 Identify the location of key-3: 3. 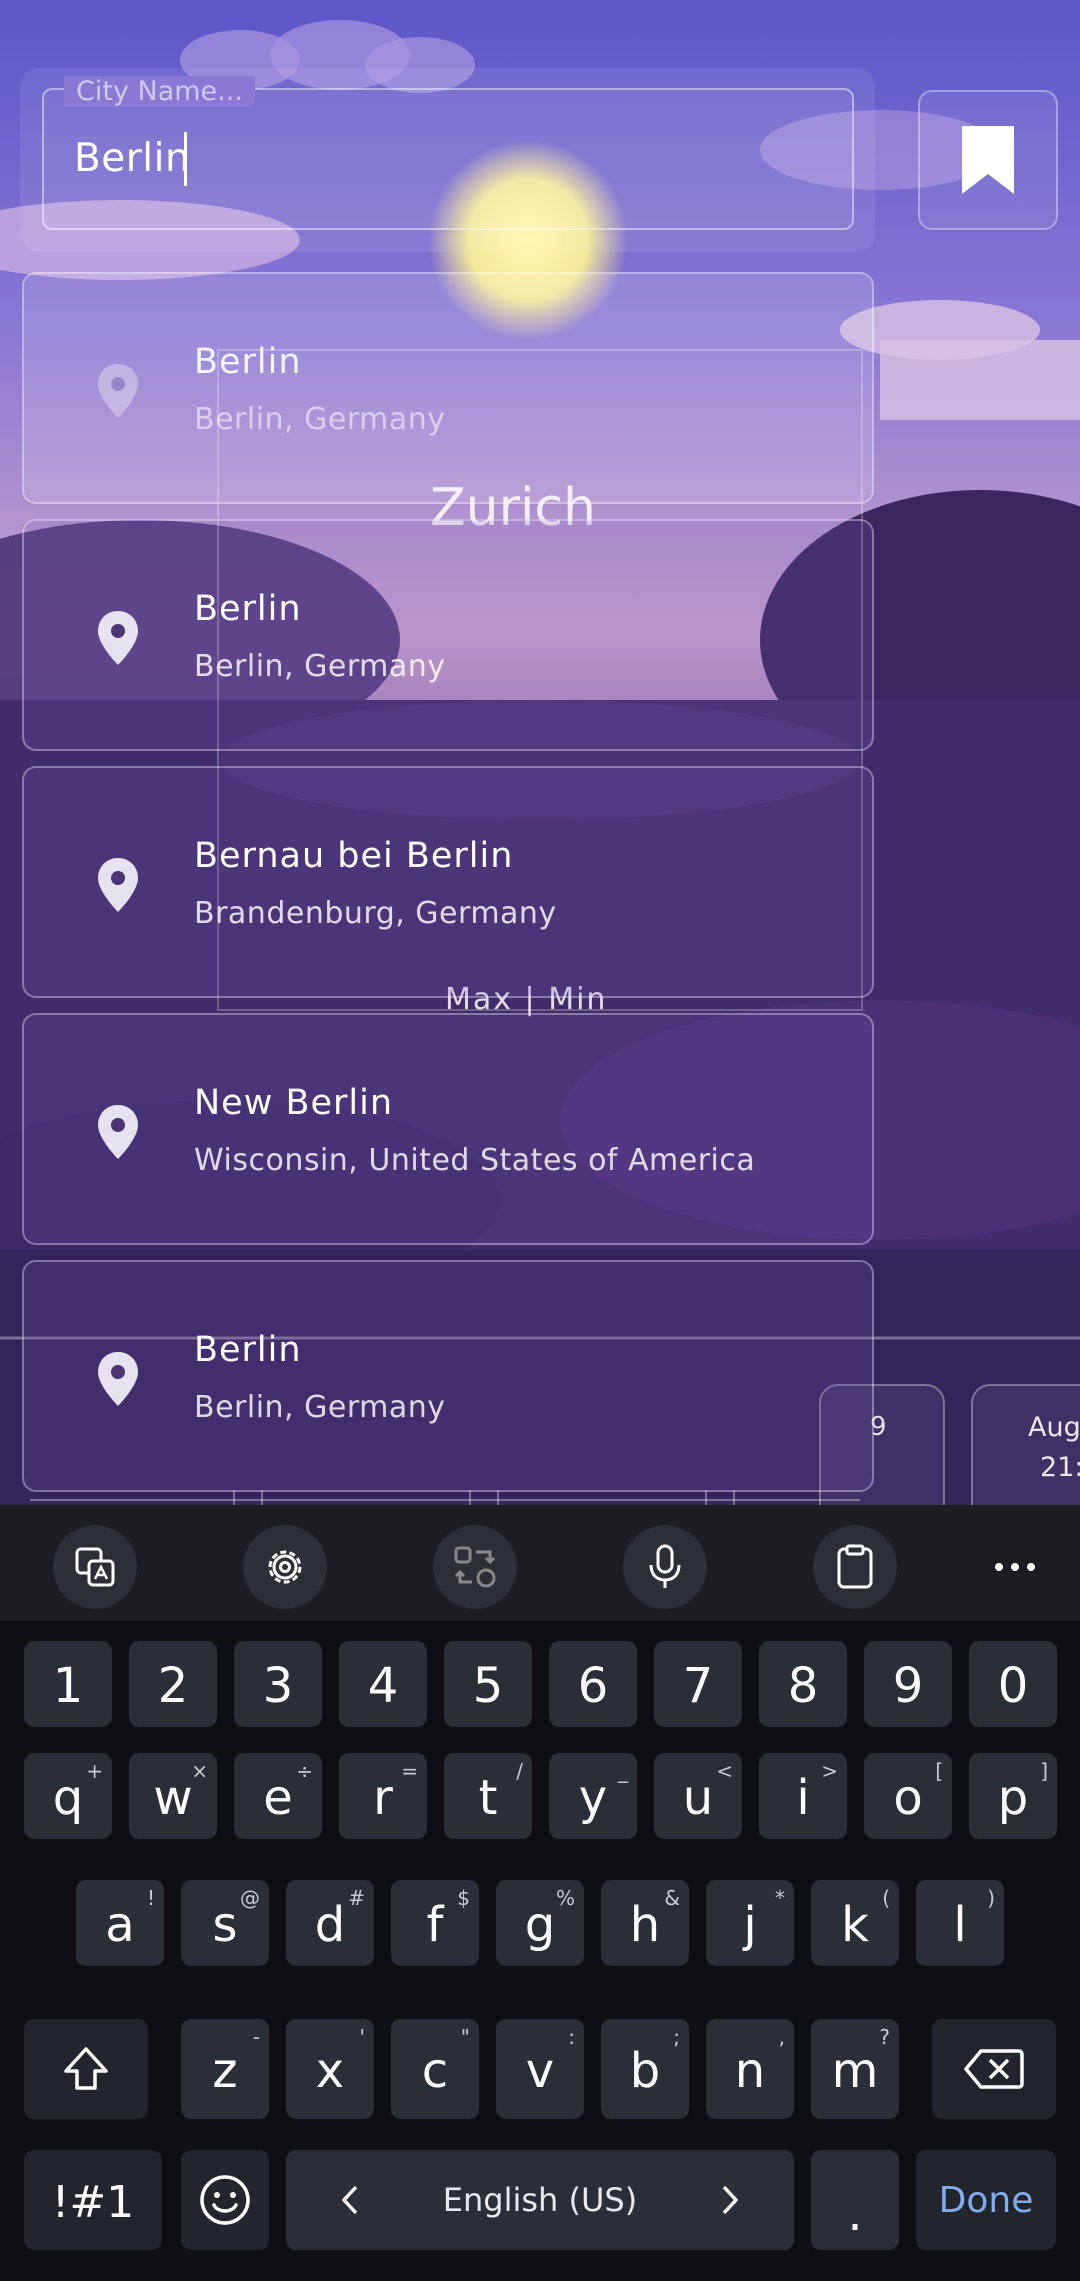
(278, 1684).